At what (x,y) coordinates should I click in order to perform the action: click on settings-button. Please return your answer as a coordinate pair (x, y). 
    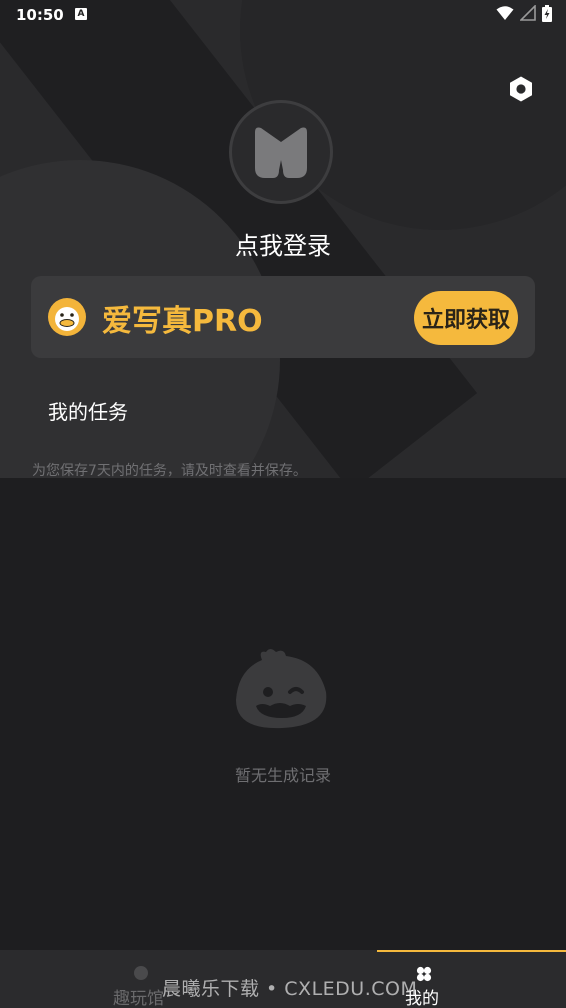
    Looking at the image, I should click on (521, 89).